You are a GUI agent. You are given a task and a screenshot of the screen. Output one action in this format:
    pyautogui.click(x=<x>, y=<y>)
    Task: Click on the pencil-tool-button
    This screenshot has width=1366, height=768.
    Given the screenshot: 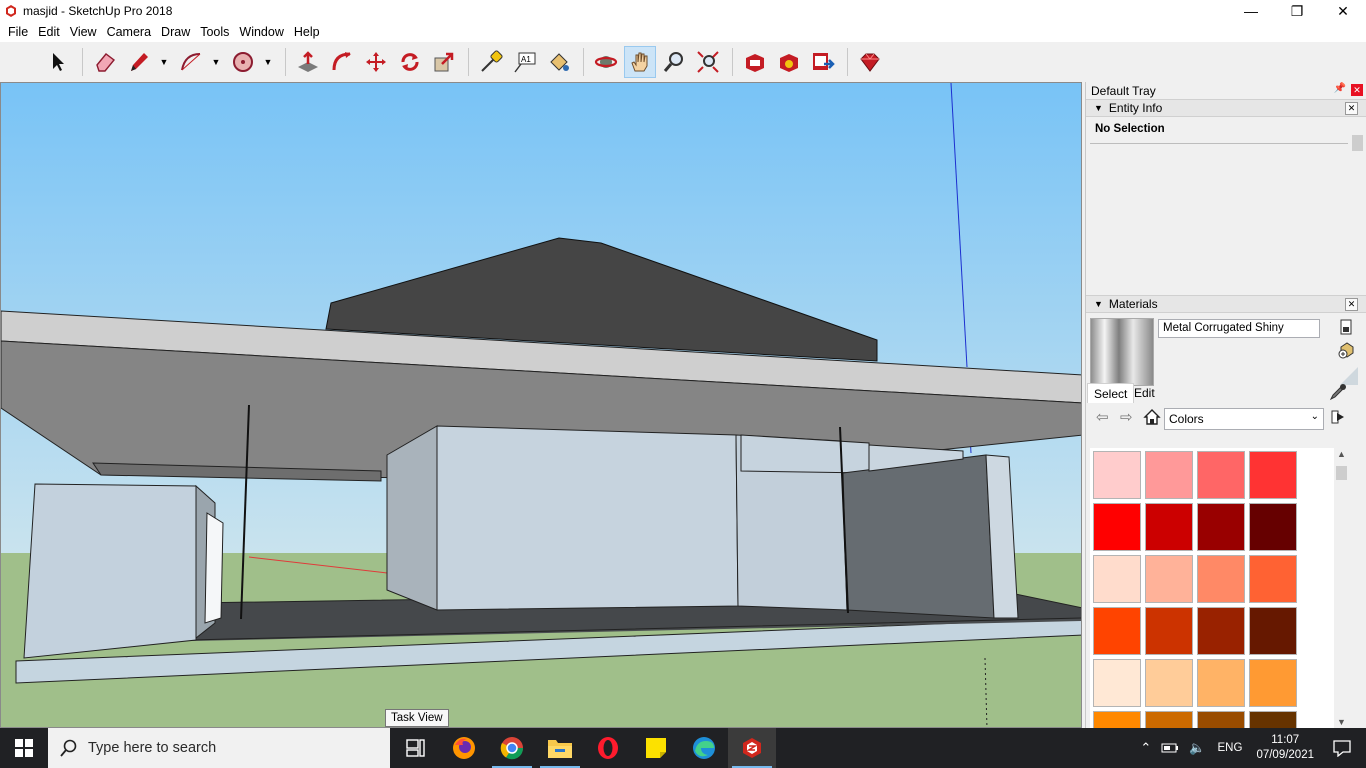 What is the action you would take?
    pyautogui.click(x=139, y=62)
    